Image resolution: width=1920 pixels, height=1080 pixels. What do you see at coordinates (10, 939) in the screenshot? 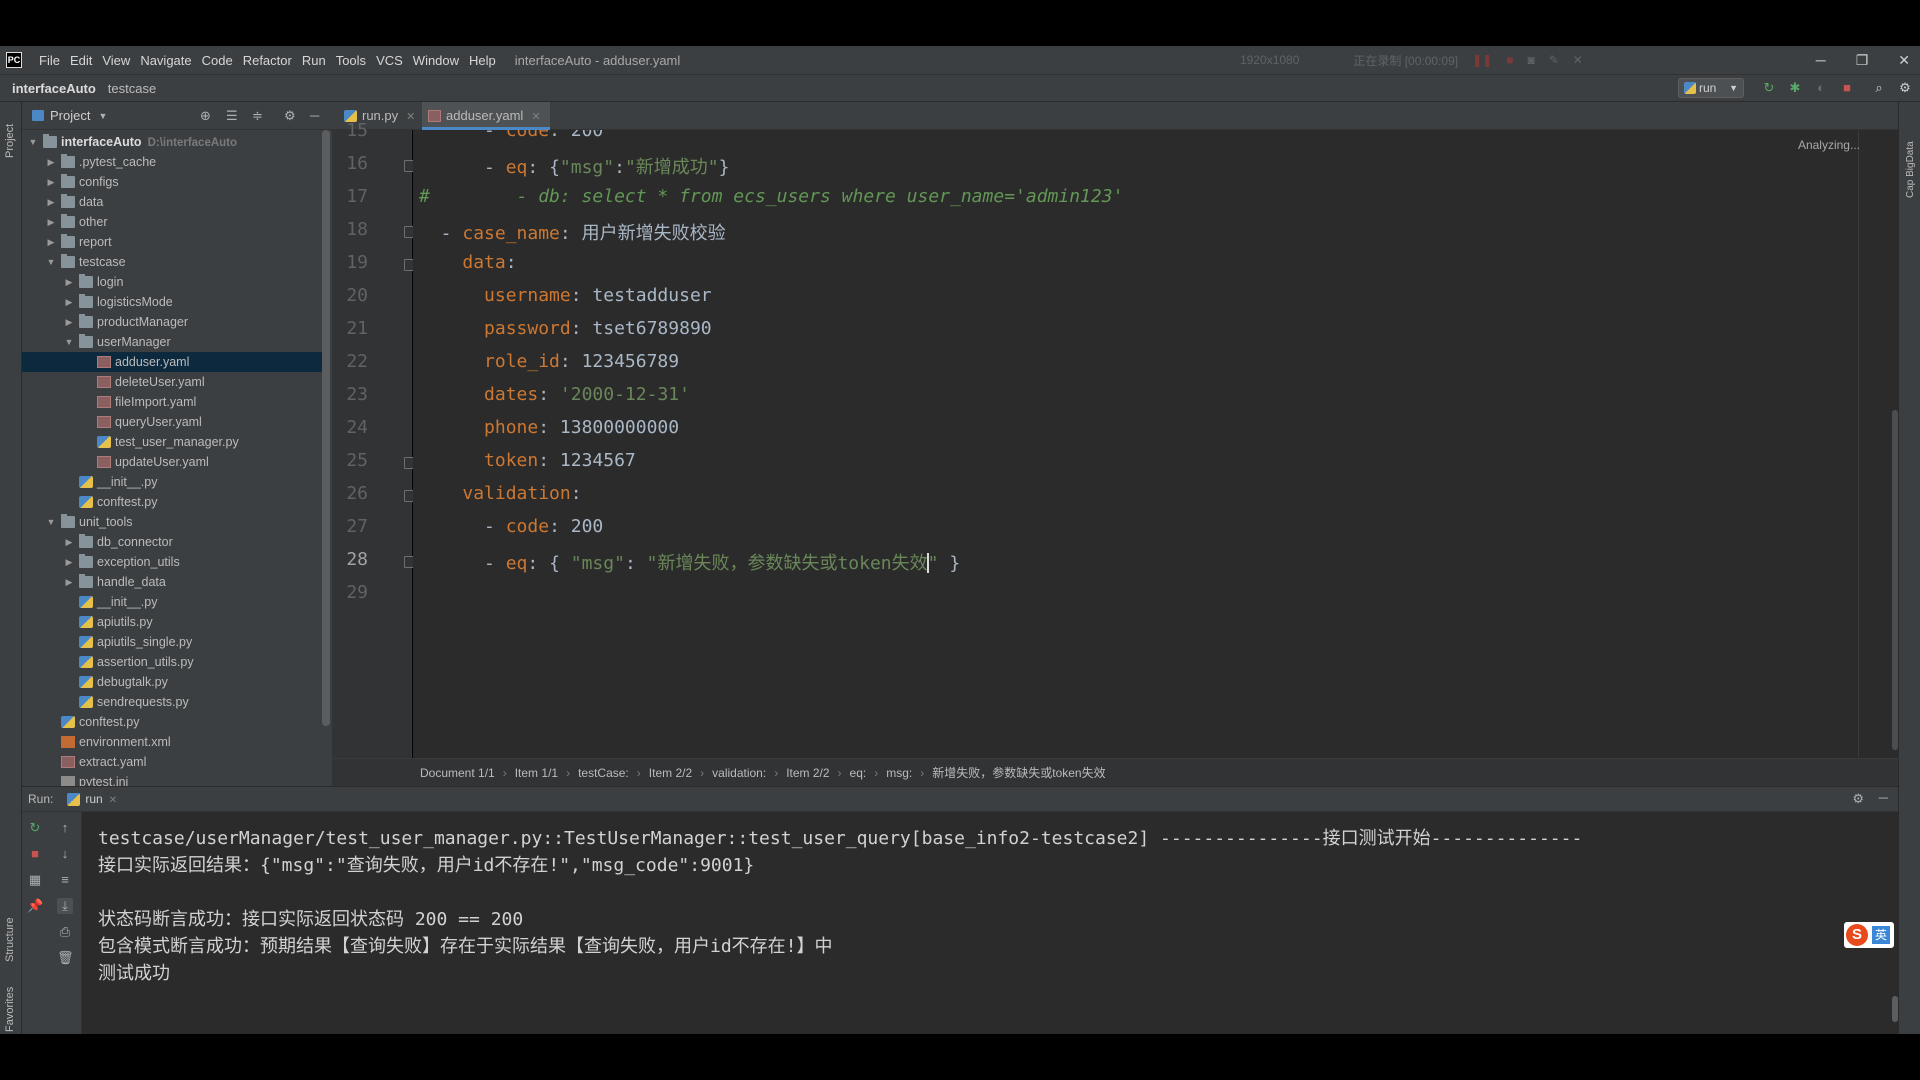
I see `structure-tool-button: Structure` at bounding box center [10, 939].